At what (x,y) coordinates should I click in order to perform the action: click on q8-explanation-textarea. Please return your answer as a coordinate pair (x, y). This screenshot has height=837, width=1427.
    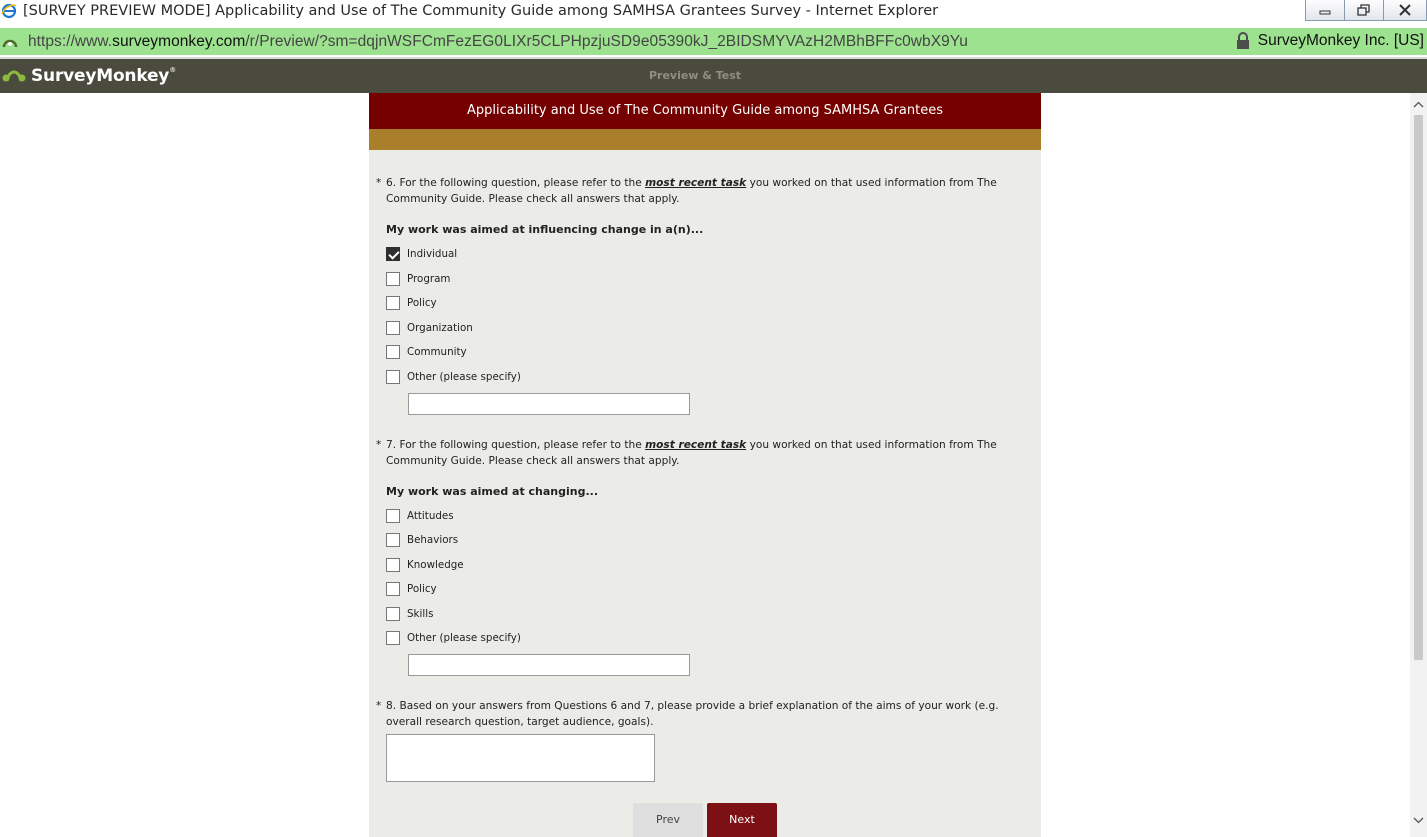
    Looking at the image, I should click on (520, 758).